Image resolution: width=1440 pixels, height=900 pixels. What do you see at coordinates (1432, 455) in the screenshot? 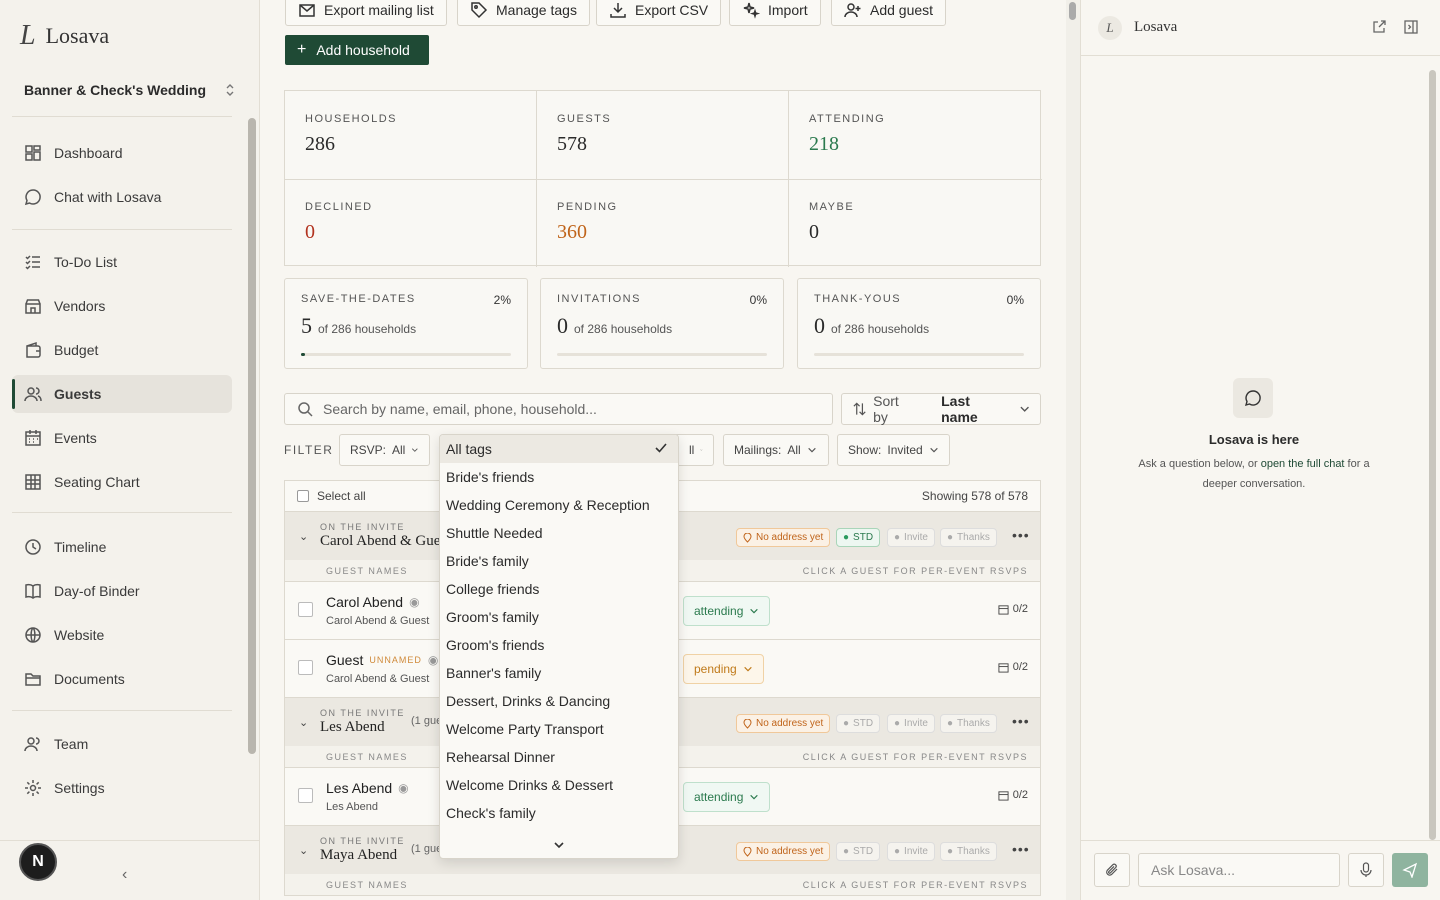
I see `panel-scrollbar` at bounding box center [1432, 455].